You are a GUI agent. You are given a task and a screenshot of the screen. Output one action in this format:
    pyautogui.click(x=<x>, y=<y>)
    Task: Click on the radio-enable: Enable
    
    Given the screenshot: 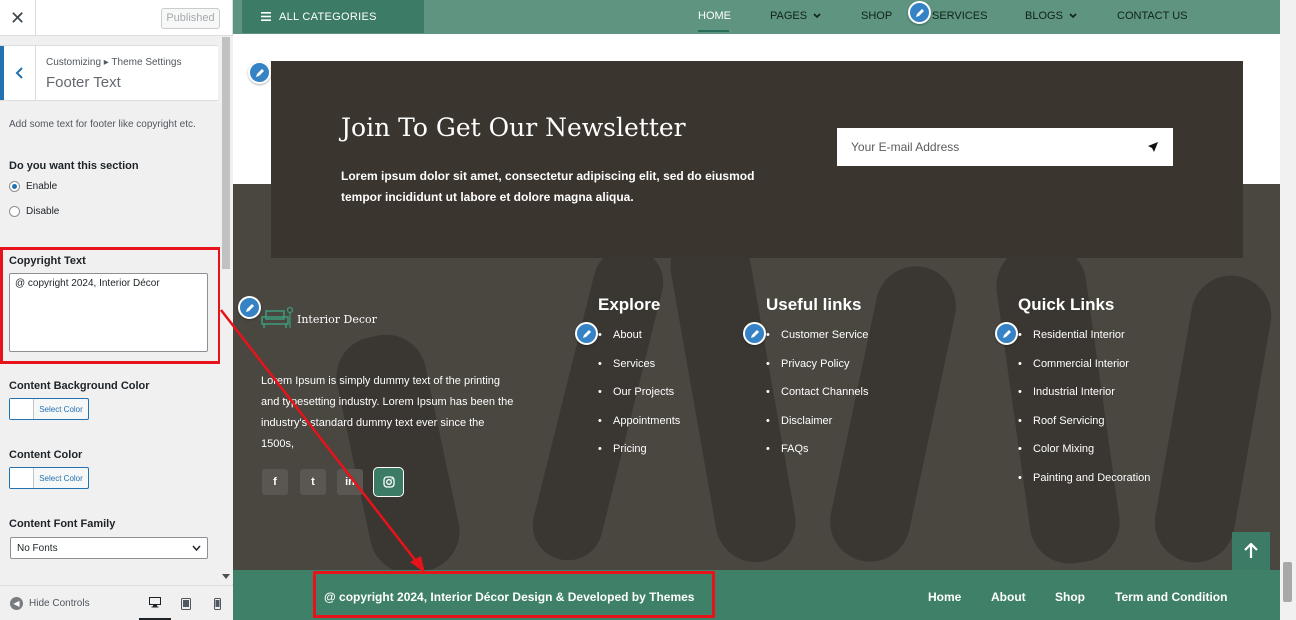 What is the action you would take?
    pyautogui.click(x=33, y=186)
    